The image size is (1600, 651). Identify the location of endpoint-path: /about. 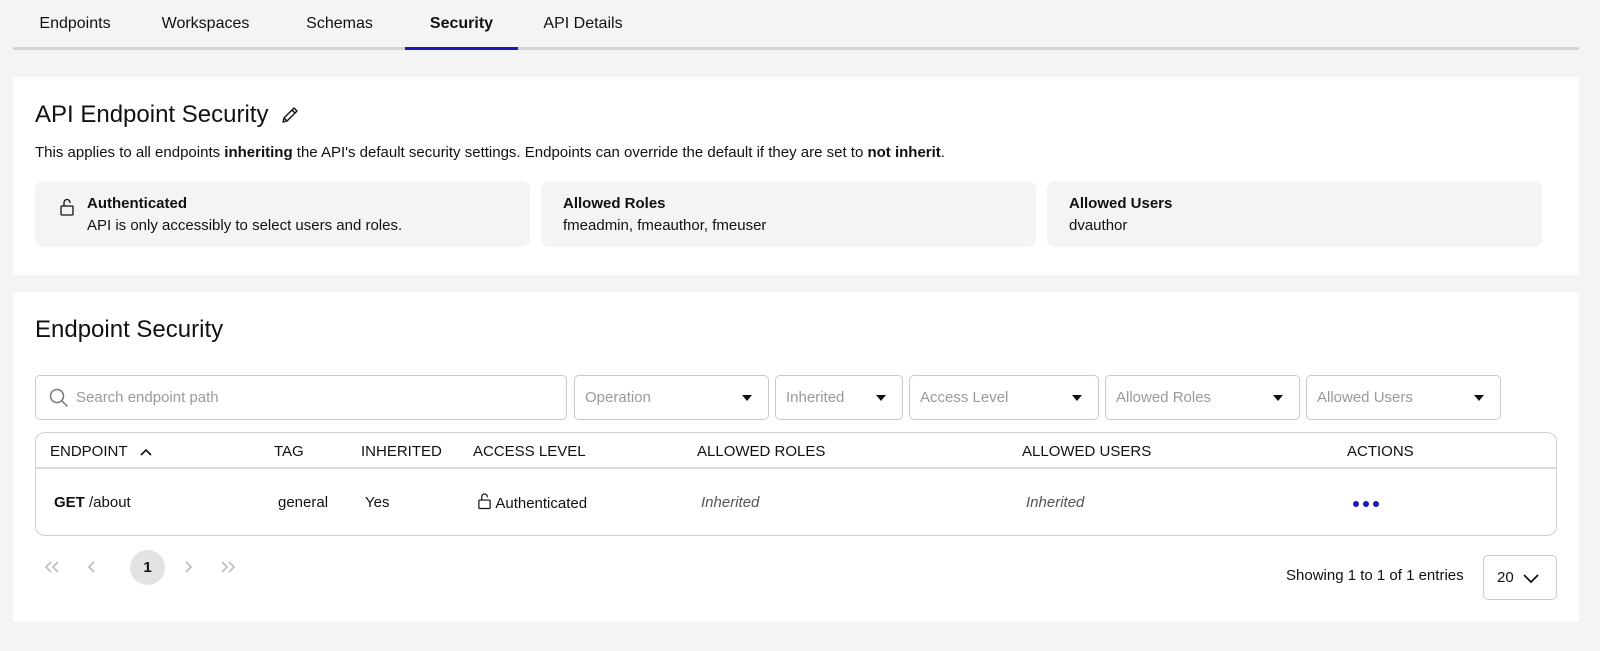
(110, 502).